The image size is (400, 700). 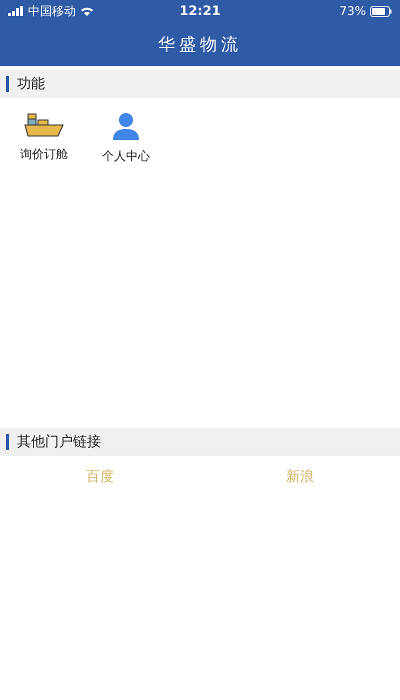 I want to click on carrier-name: 中国移动, so click(x=52, y=11).